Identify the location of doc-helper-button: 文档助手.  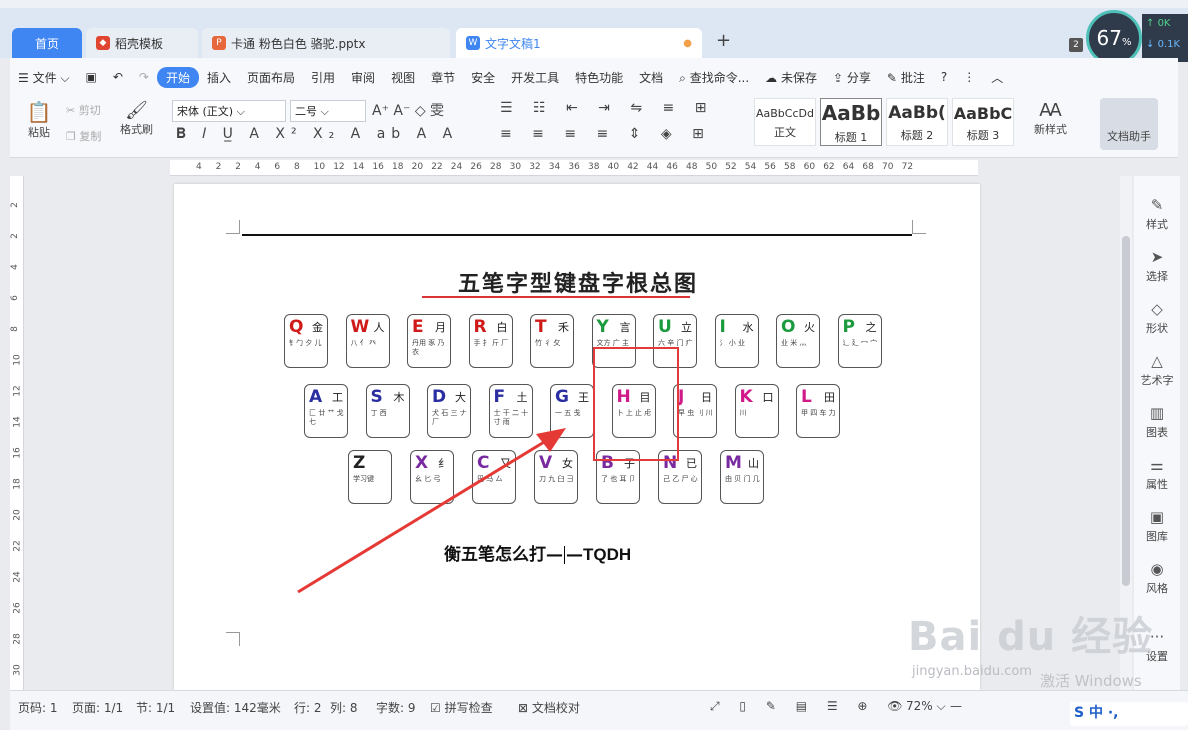
(1129, 124).